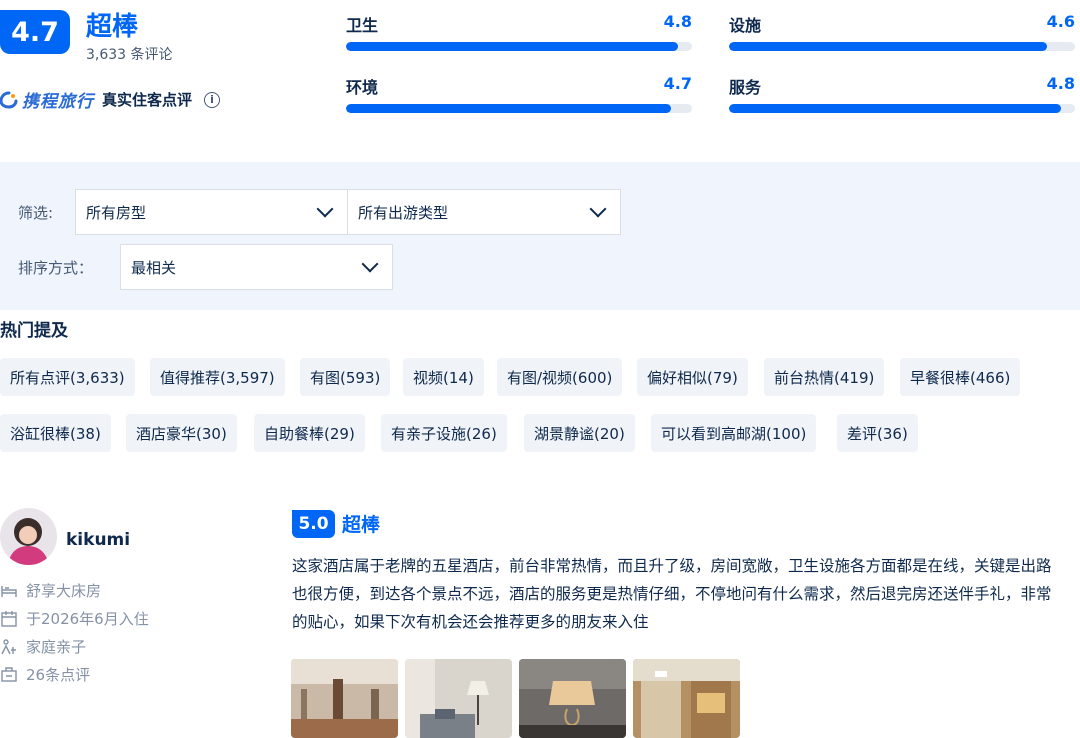 This screenshot has height=738, width=1080. Describe the element at coordinates (734, 433) in the screenshot. I see `mention-tag: 可以看到高邮湖(100)` at that location.